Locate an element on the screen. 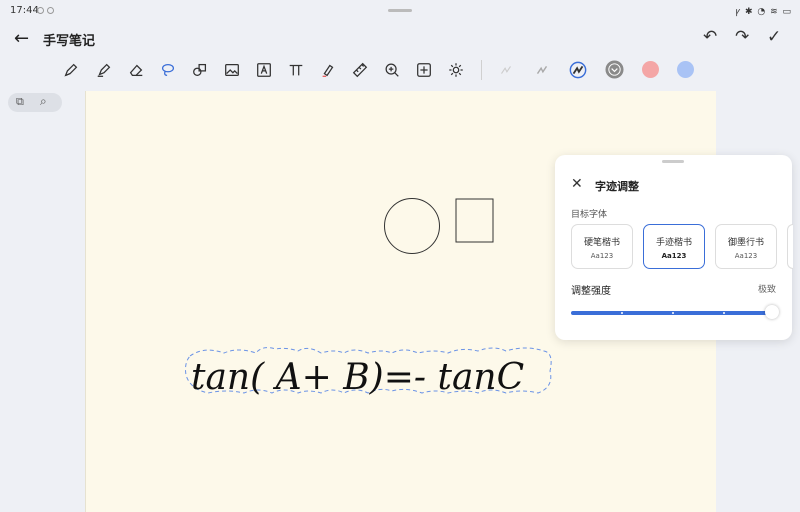  strength-label: 调整强度 is located at coordinates (591, 291).